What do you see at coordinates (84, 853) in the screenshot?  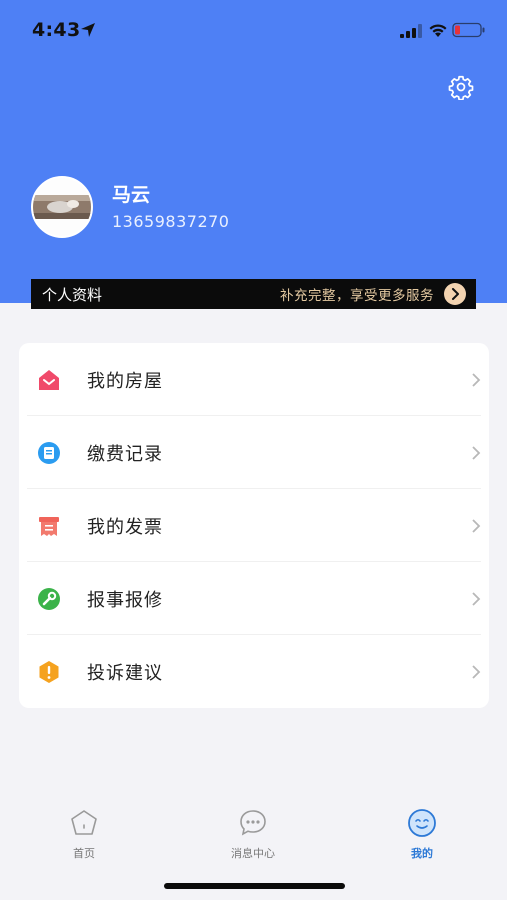 I see `tab-label: 首页` at bounding box center [84, 853].